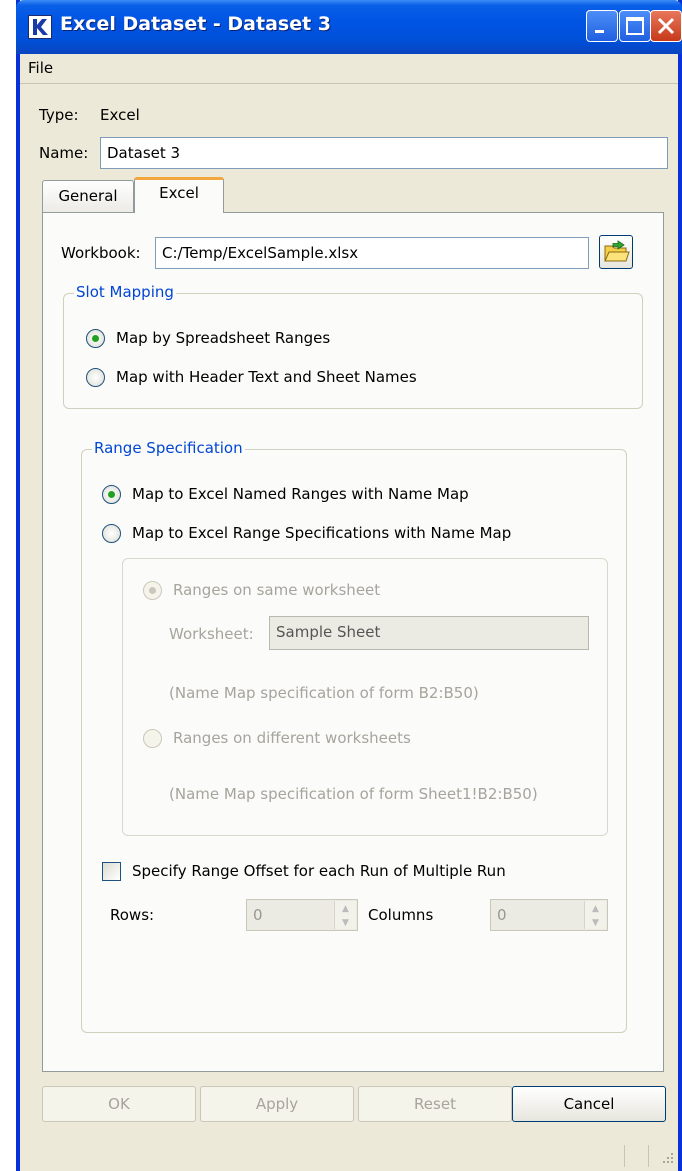 The image size is (682, 1171). Describe the element at coordinates (429, 633) in the screenshot. I see `worksheet-input: Sample Sheet` at that location.